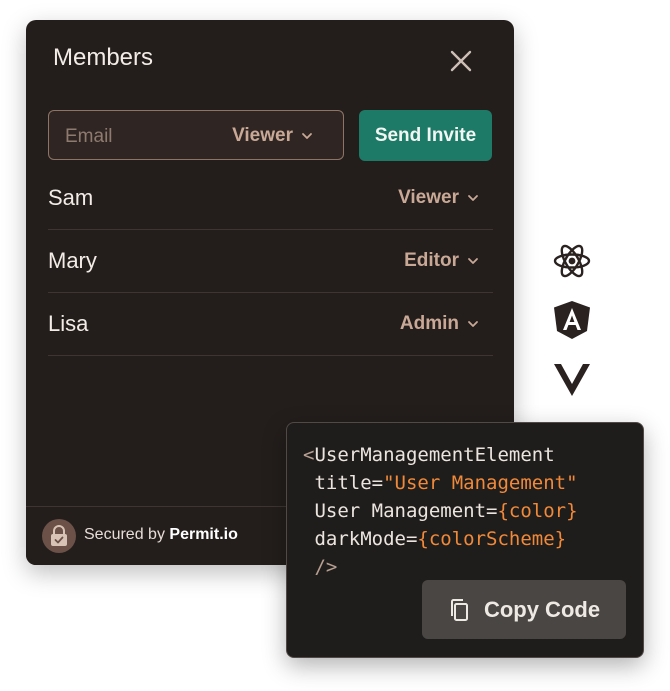 The width and height of the screenshot is (670, 691). What do you see at coordinates (537, 511) in the screenshot?
I see `code-value-color: {color}` at bounding box center [537, 511].